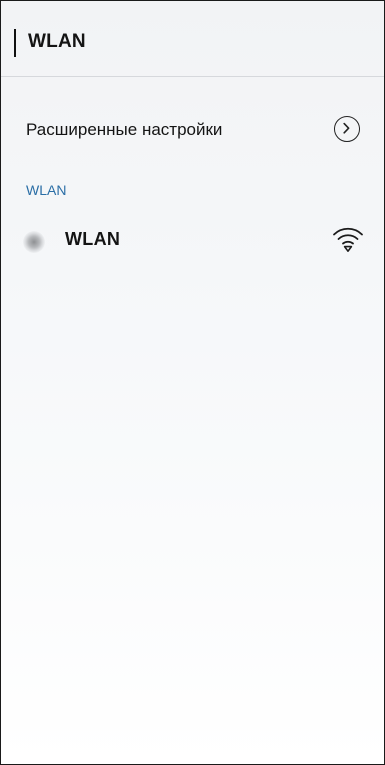  I want to click on wifi-signal-icon, so click(348, 240).